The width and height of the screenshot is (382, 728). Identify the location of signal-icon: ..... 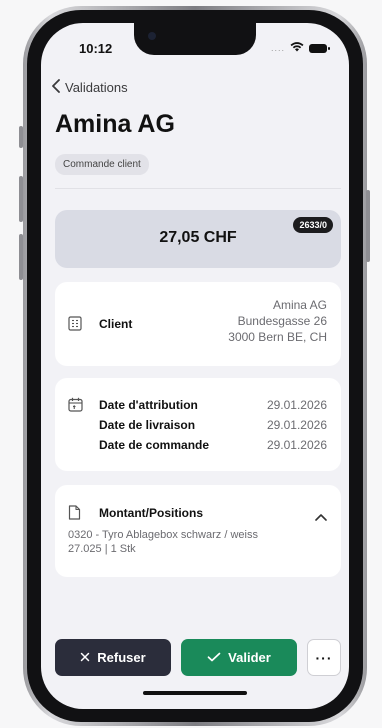
(277, 48).